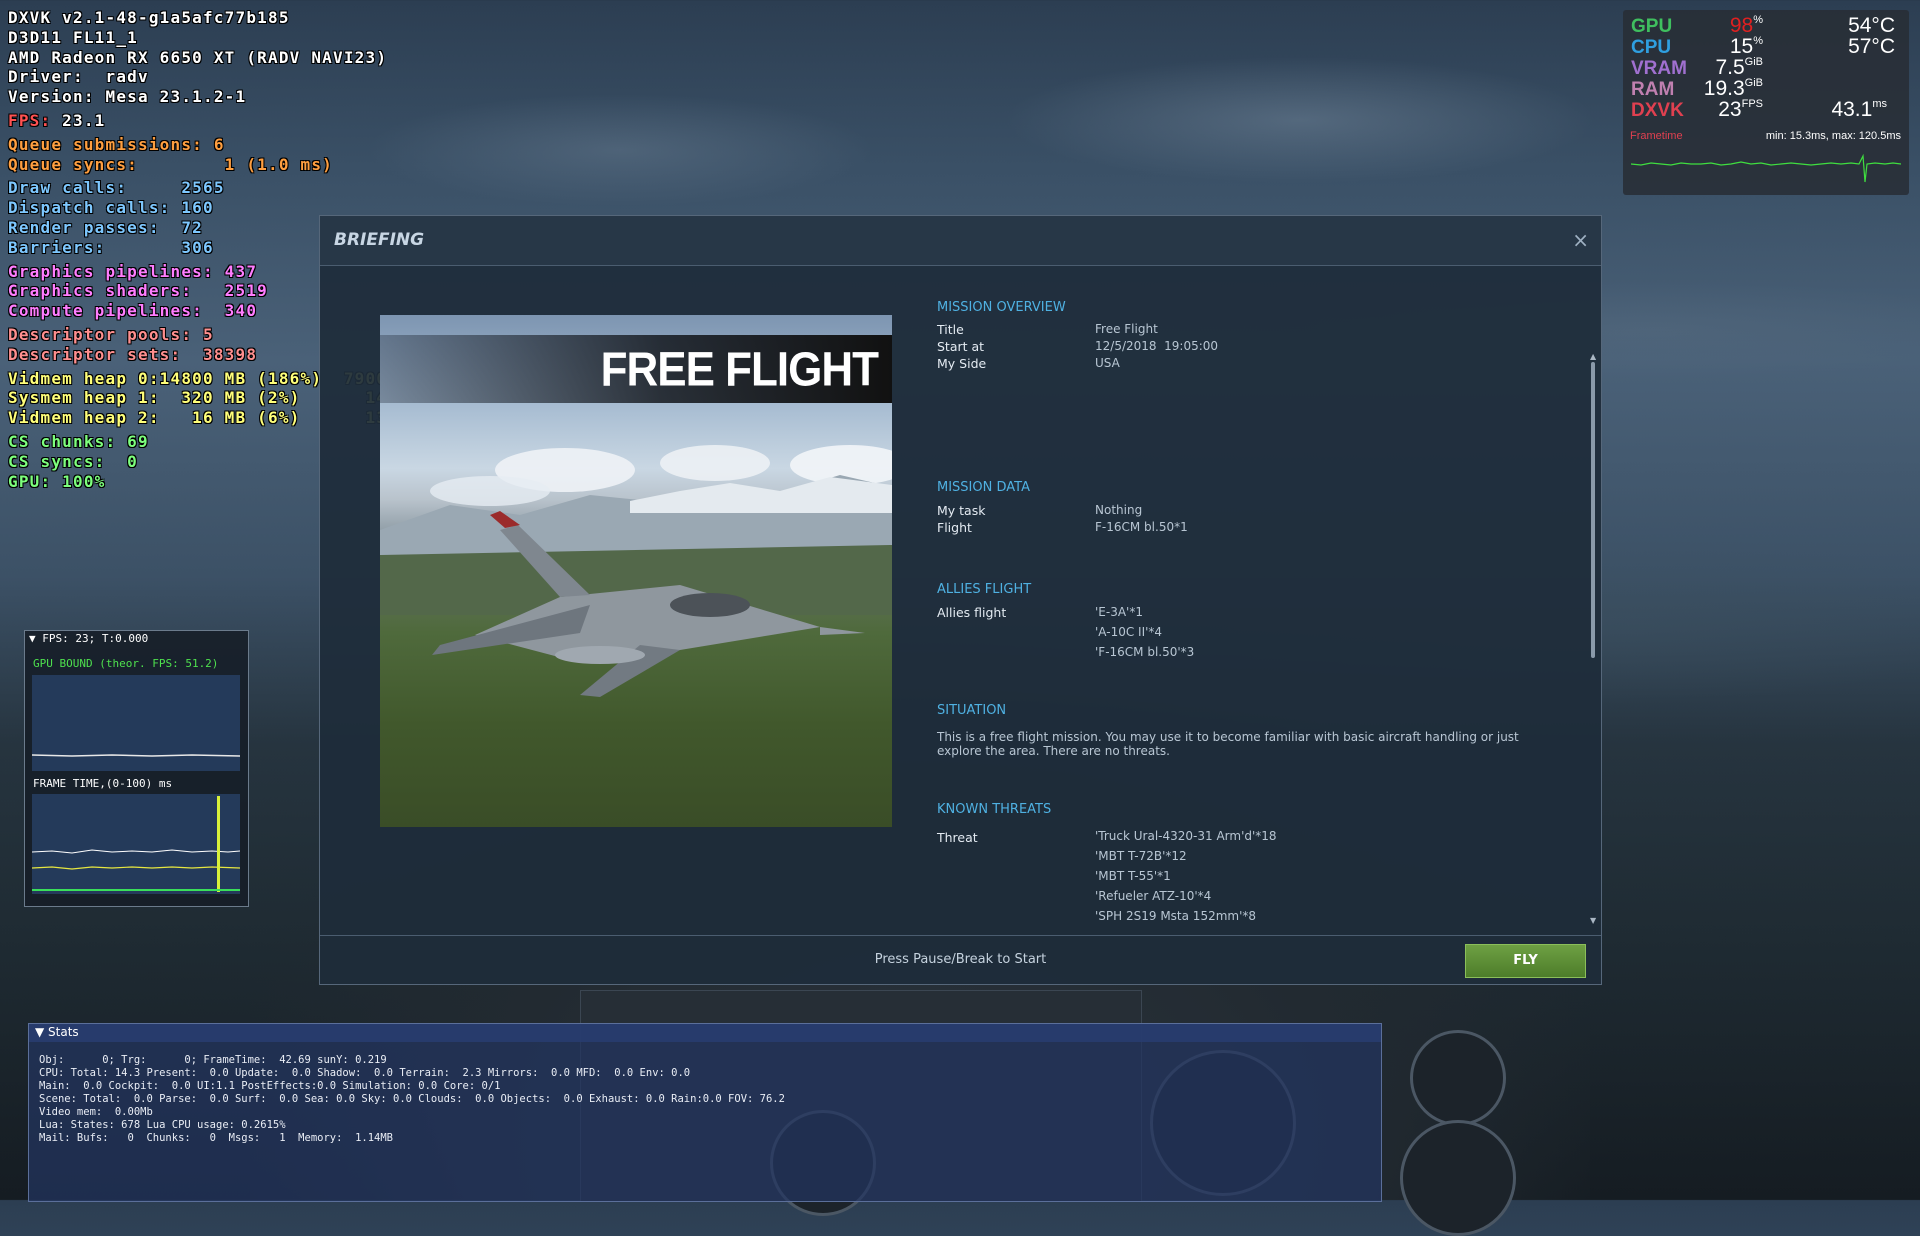 The image size is (1920, 1236). Describe the element at coordinates (1659, 68) in the screenshot. I see `mangohud-label: VRAM` at that location.